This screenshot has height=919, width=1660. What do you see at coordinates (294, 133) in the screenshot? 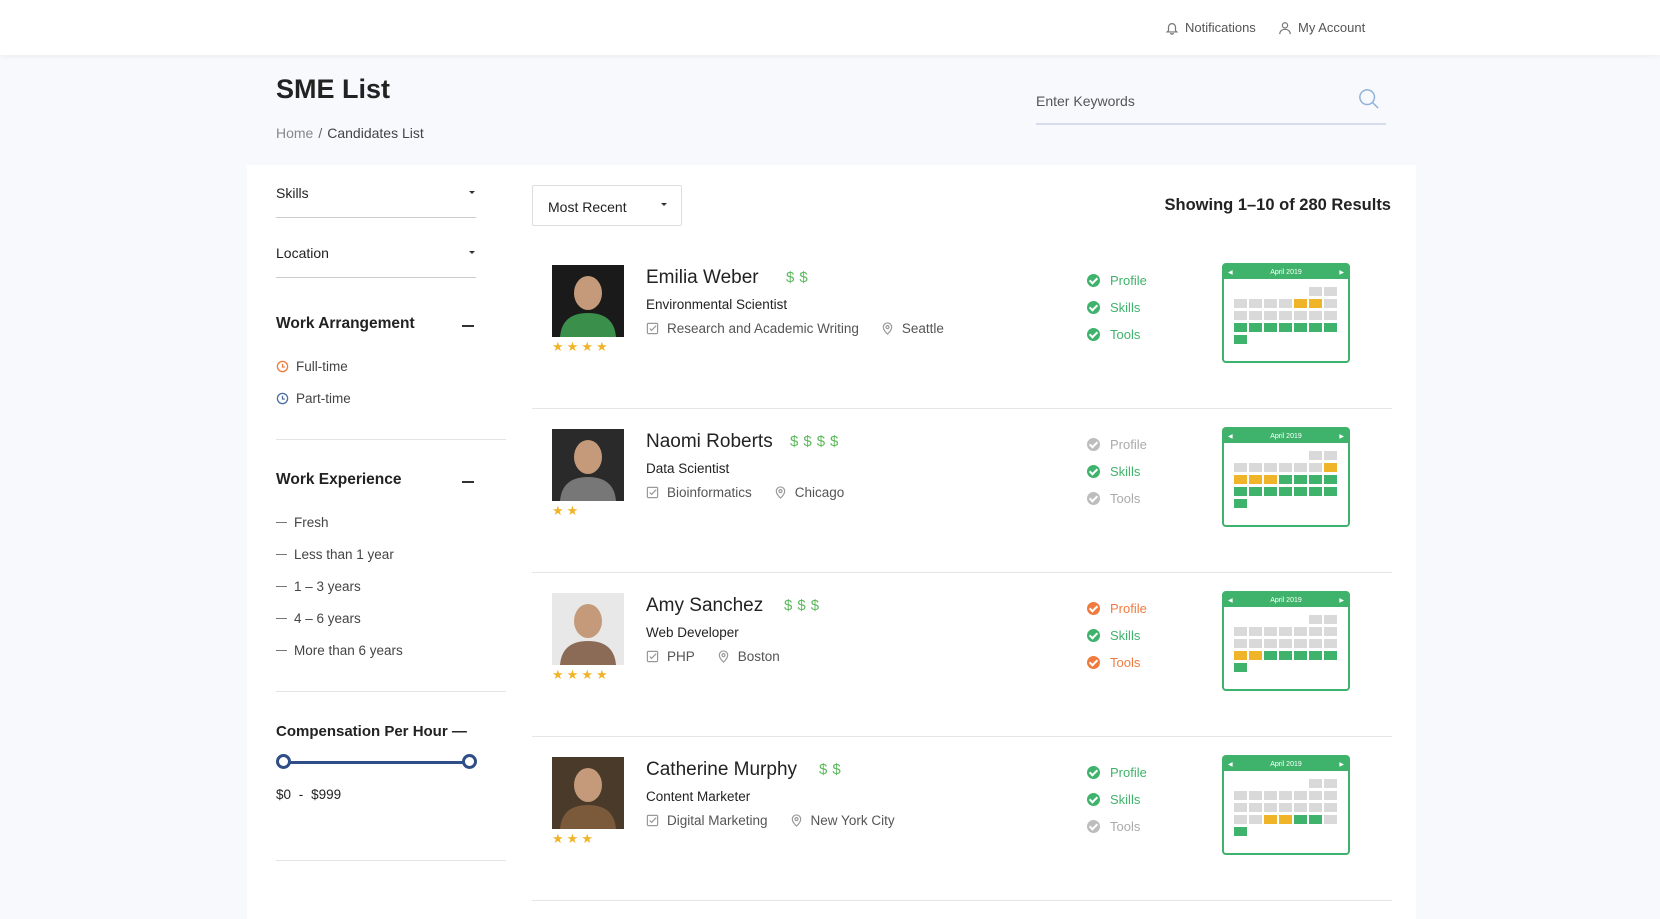
I see `breadcrumb-home: Home` at bounding box center [294, 133].